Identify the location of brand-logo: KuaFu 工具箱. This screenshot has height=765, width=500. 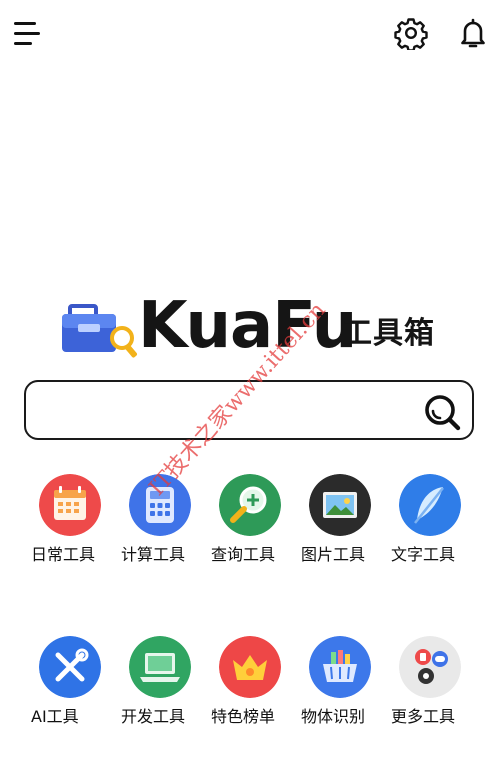
(255, 326).